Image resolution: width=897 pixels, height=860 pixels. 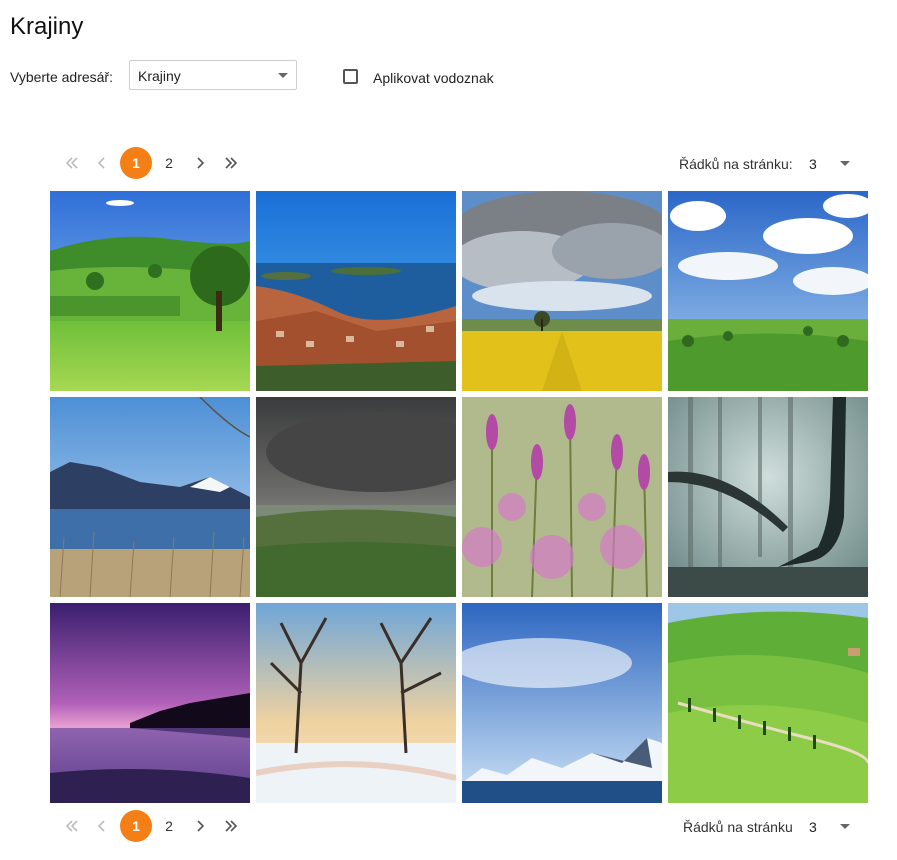 What do you see at coordinates (47, 26) in the screenshot?
I see `page-title: Krajiny` at bounding box center [47, 26].